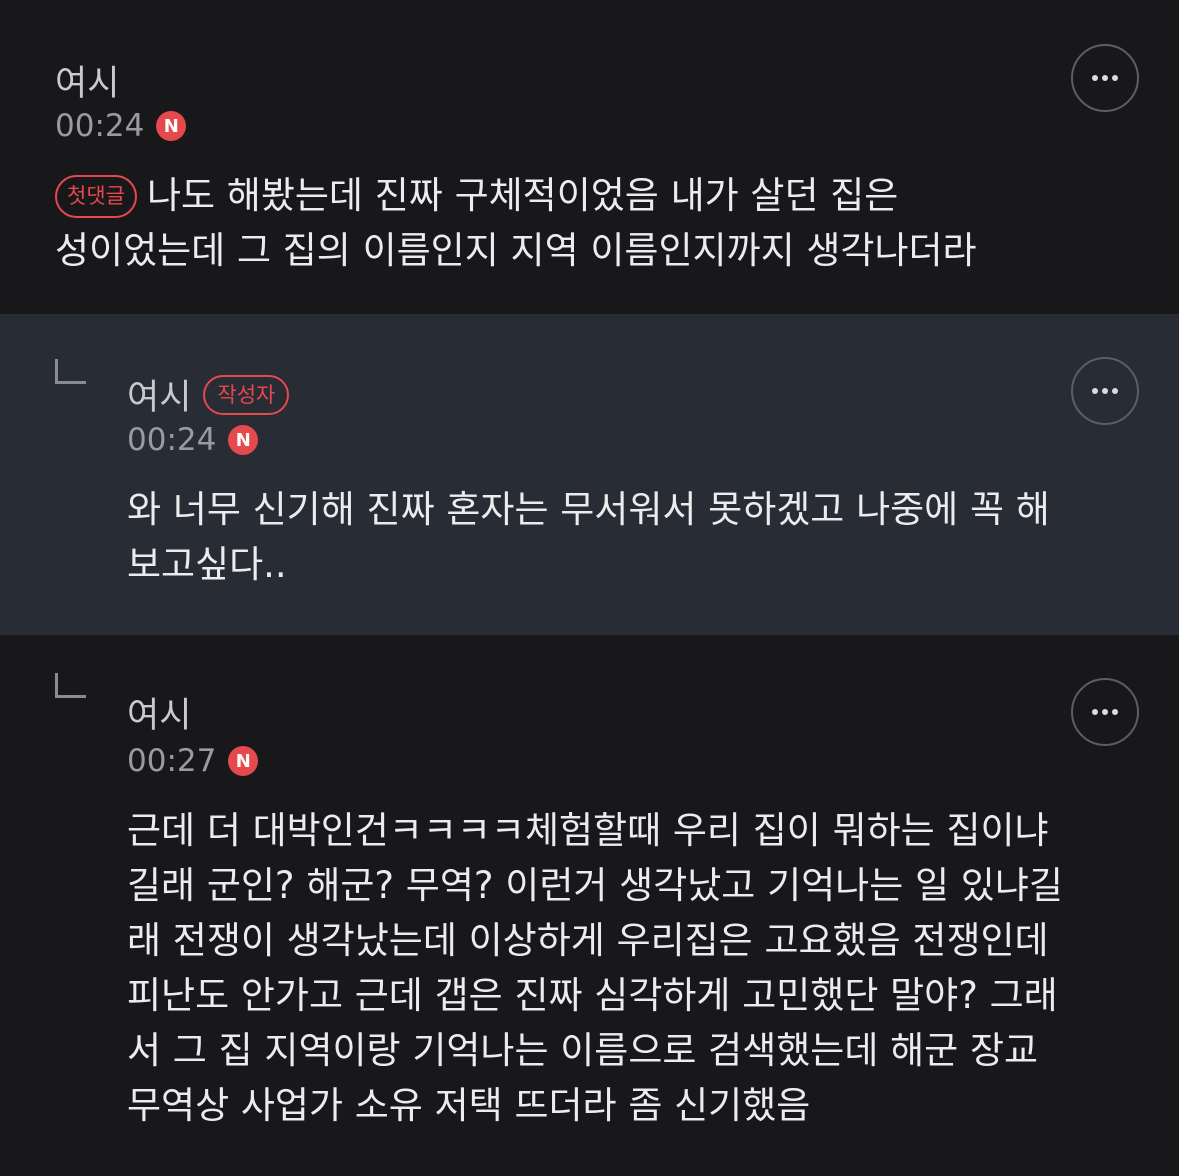 Image resolution: width=1179 pixels, height=1176 pixels. I want to click on comment-time: 00:27 N, so click(193, 761).